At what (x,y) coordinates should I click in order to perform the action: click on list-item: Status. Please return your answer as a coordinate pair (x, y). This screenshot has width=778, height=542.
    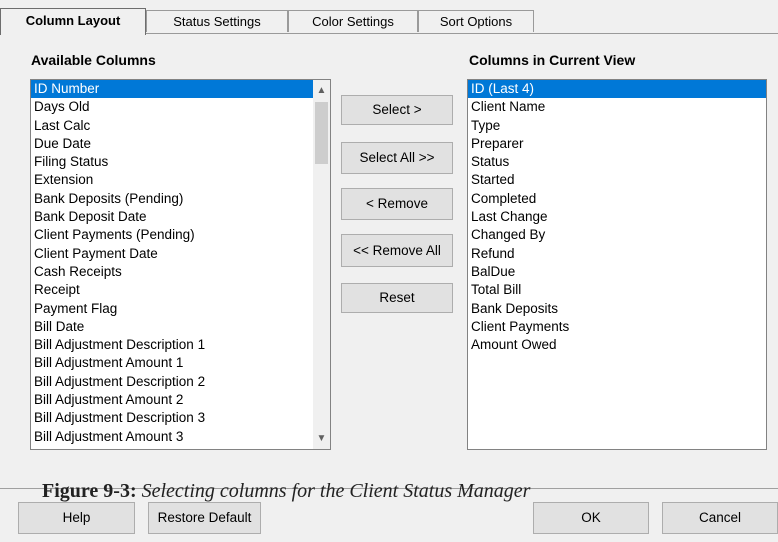
    Looking at the image, I should click on (617, 162).